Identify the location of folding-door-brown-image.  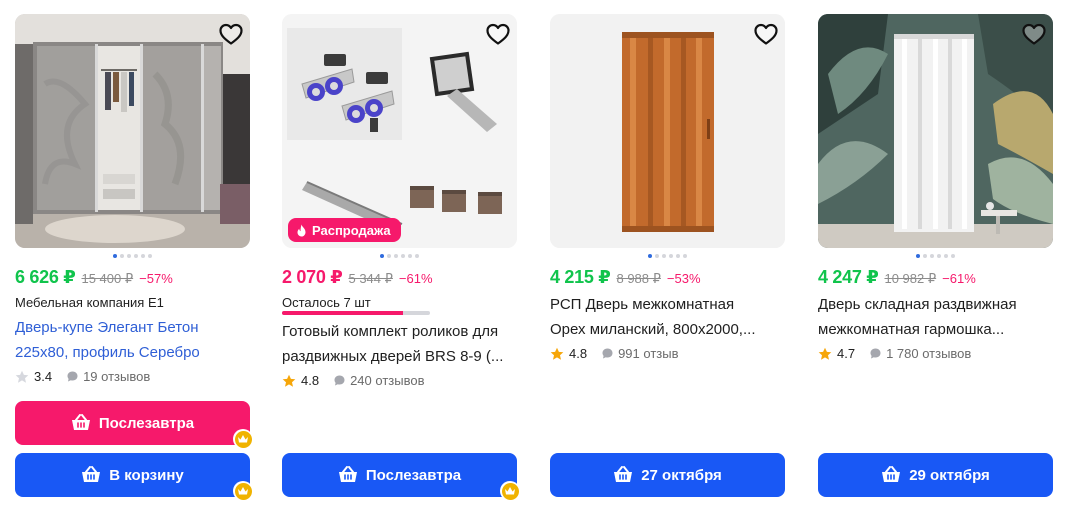
(667, 131).